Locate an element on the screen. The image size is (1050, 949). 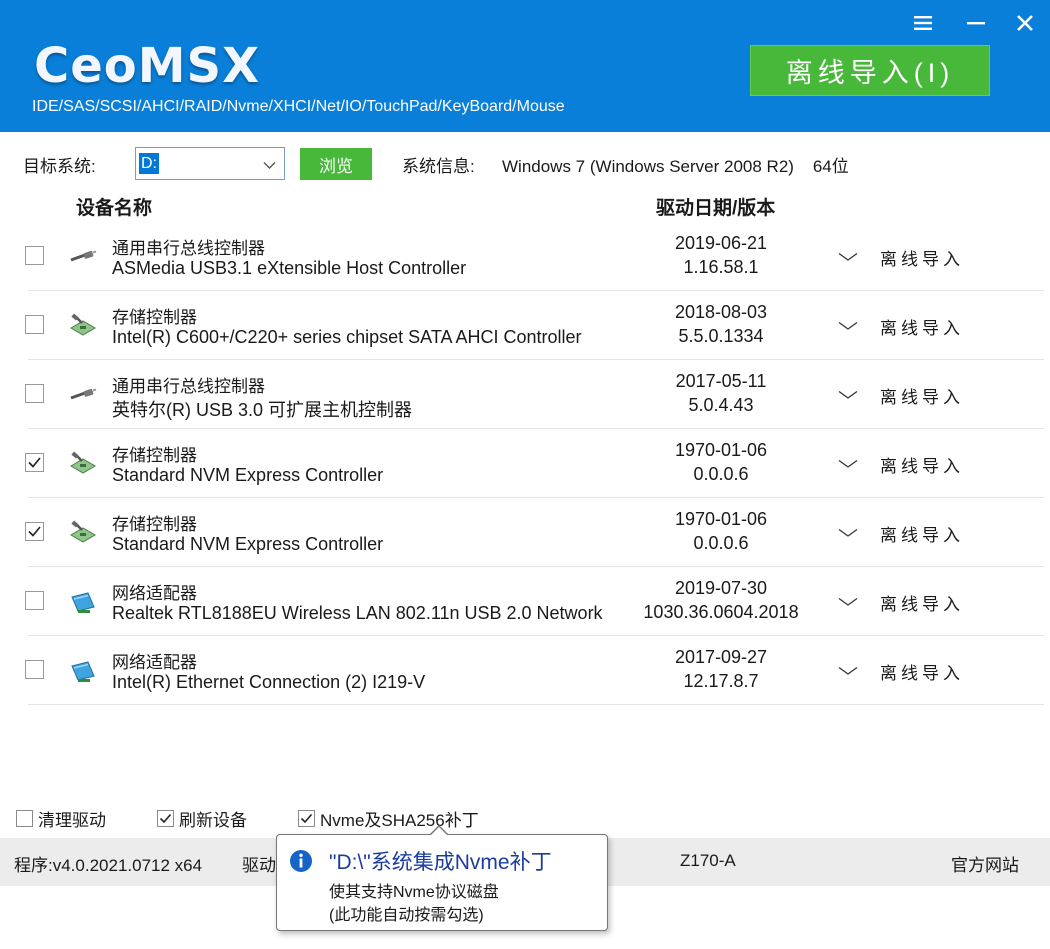
driver-date: 2017-09-27 is located at coordinates (721, 657).